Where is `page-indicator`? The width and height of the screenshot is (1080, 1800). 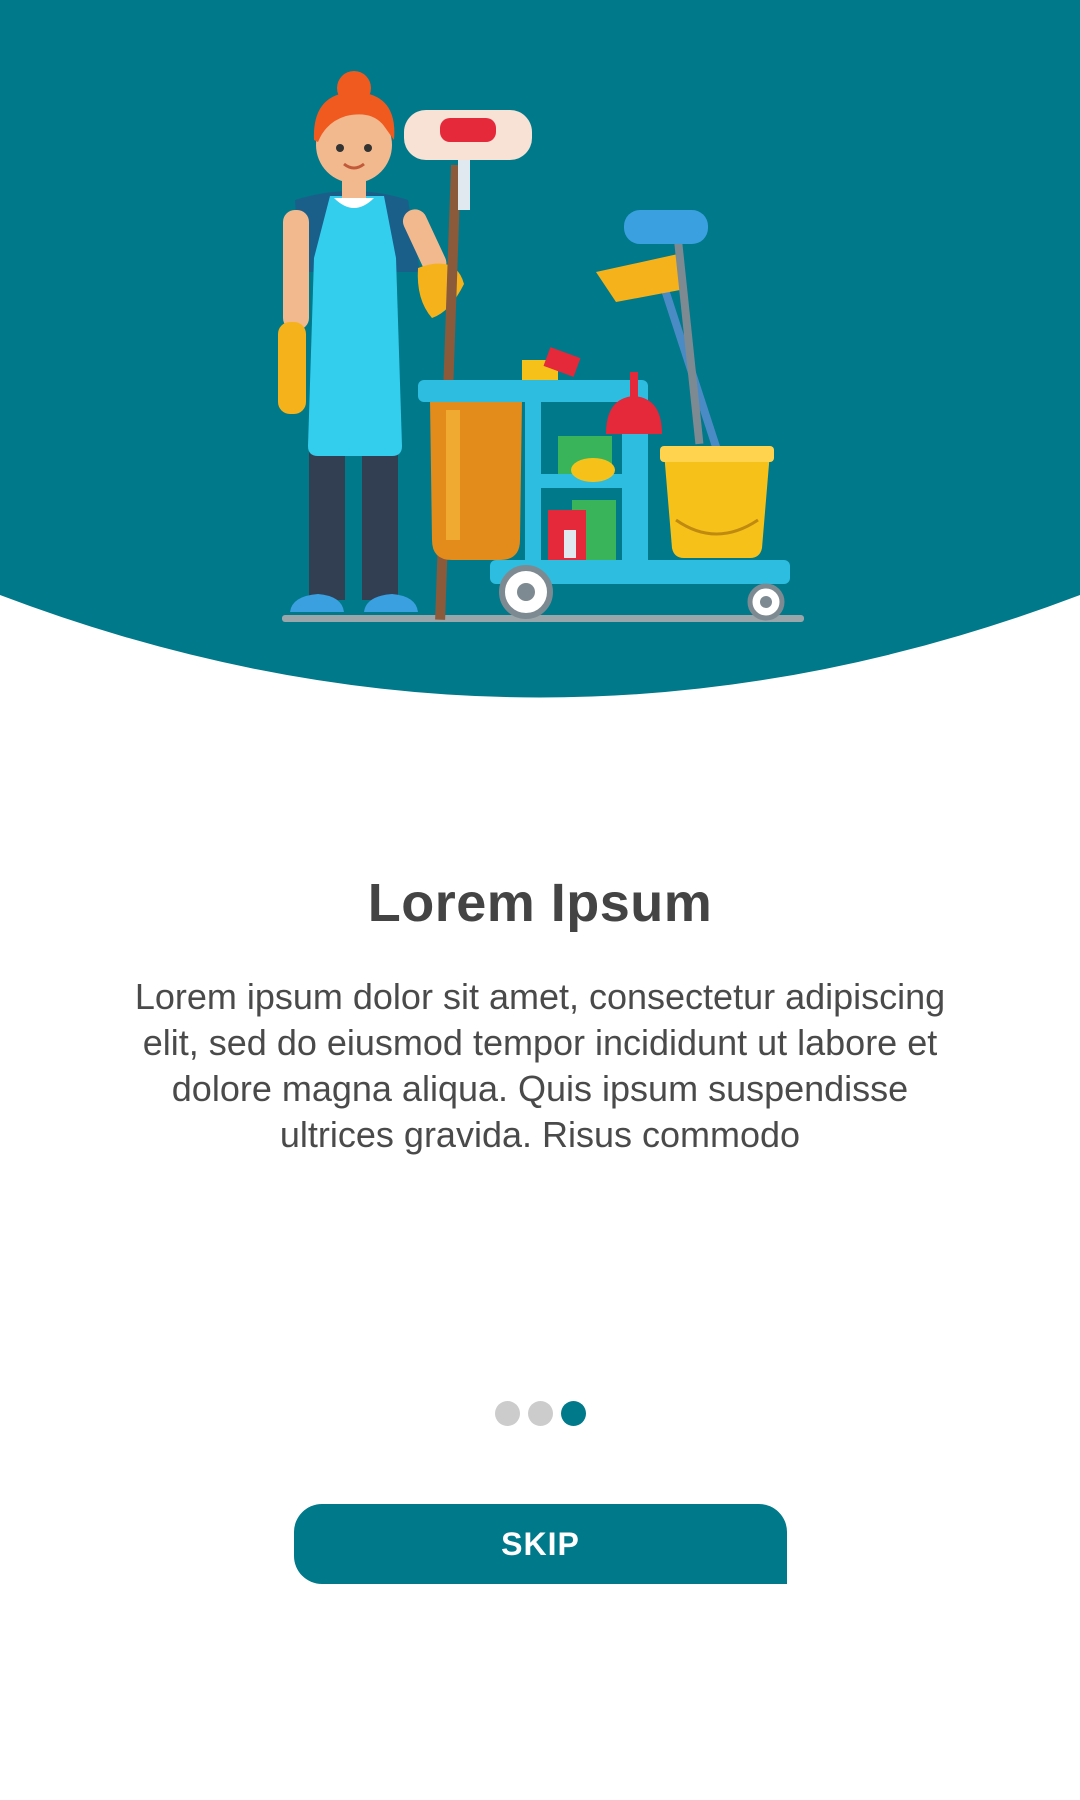
page-indicator is located at coordinates (540, 1413).